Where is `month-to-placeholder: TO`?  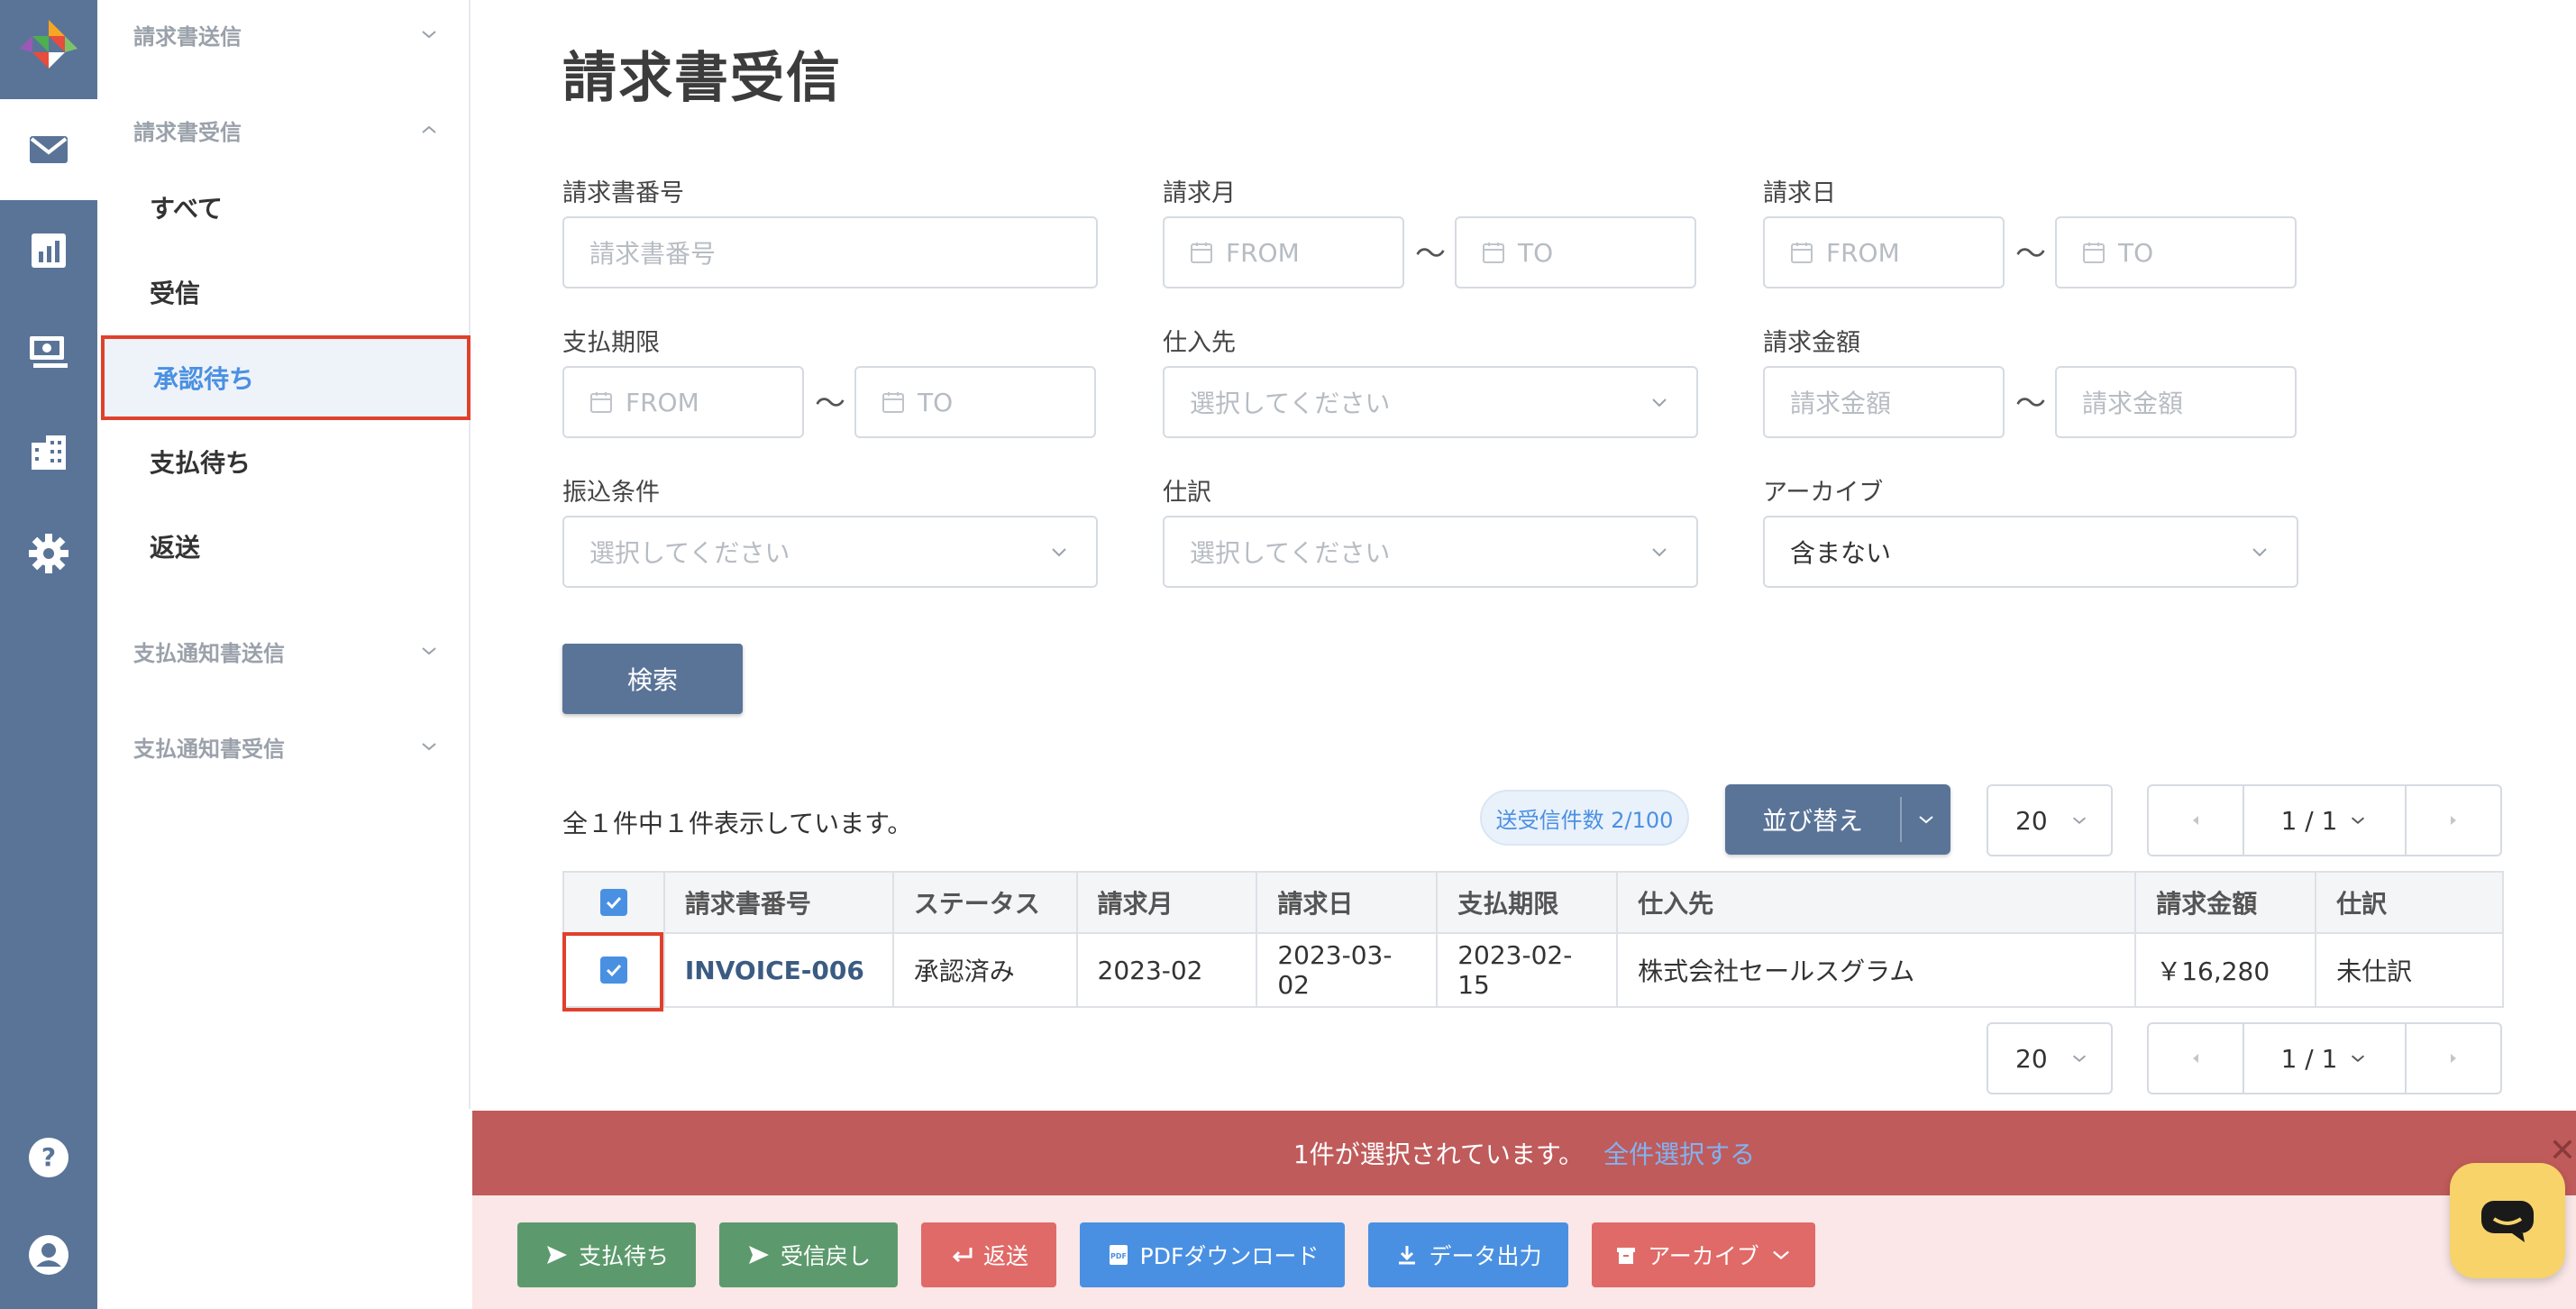
month-to-placeholder: TO is located at coordinates (1536, 252).